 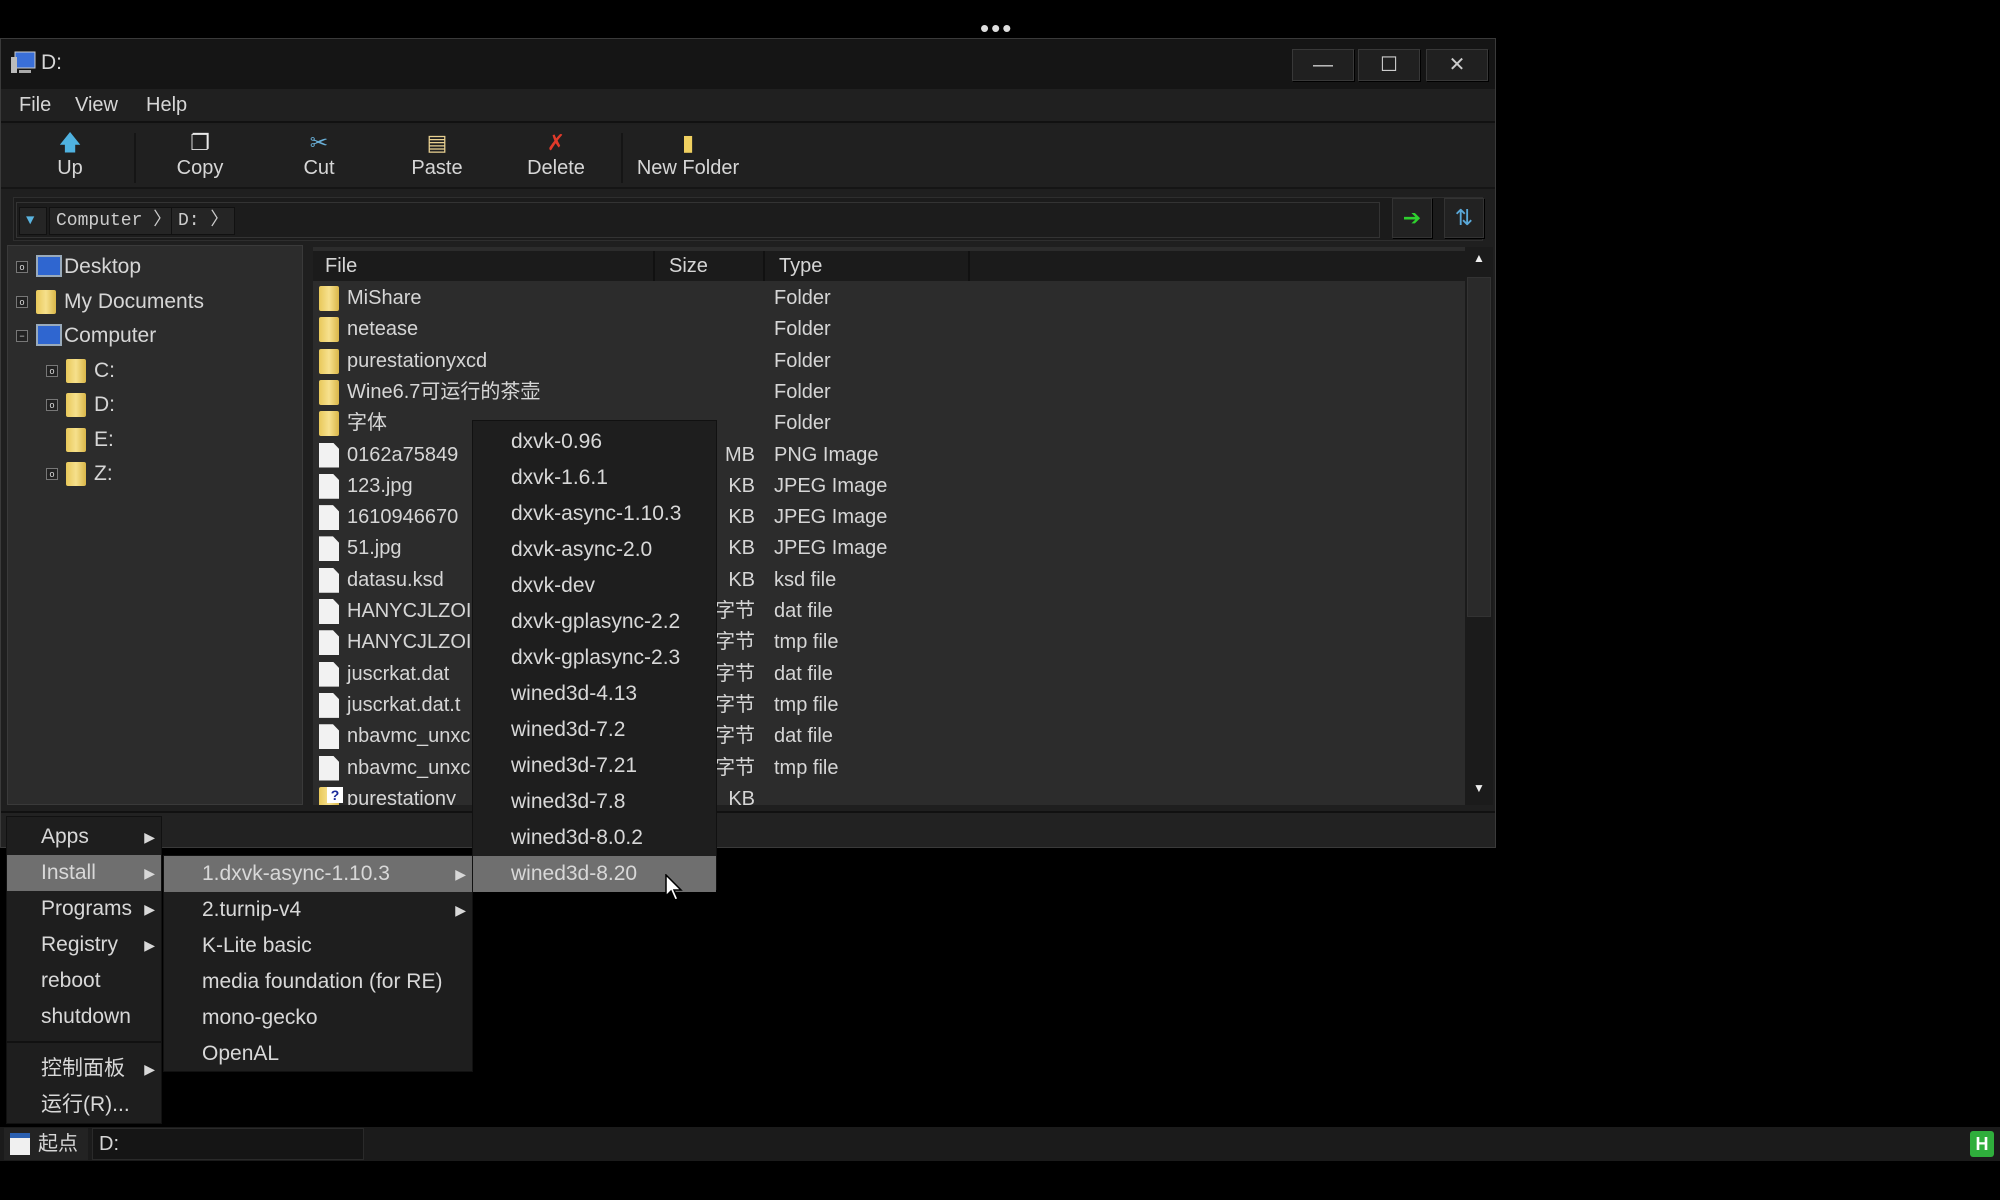 What do you see at coordinates (1479, 261) in the screenshot?
I see `scroll-up-arrow-icon: ▲` at bounding box center [1479, 261].